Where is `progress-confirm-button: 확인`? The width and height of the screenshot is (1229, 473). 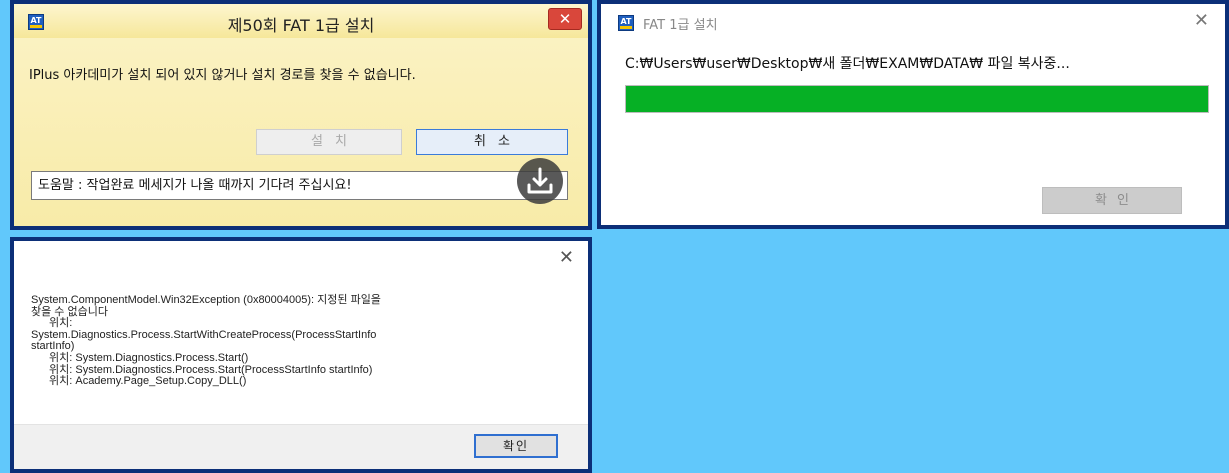 progress-confirm-button: 확인 is located at coordinates (1112, 200).